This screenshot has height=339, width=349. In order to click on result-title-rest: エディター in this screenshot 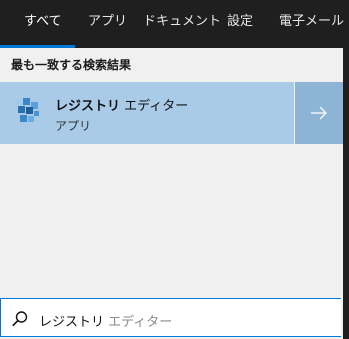, I will do `click(154, 106)`.